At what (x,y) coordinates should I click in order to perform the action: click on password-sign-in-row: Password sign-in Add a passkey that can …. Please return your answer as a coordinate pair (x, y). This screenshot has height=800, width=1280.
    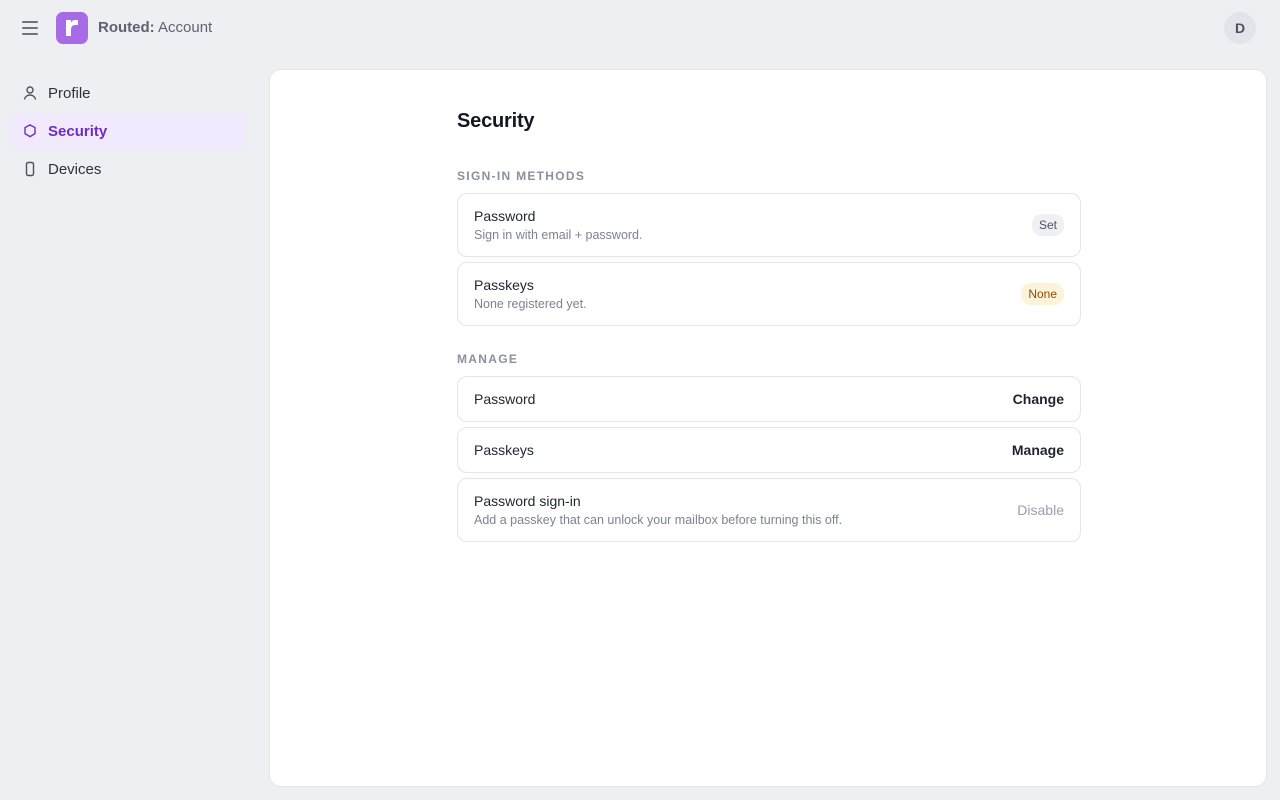
    Looking at the image, I should click on (769, 510).